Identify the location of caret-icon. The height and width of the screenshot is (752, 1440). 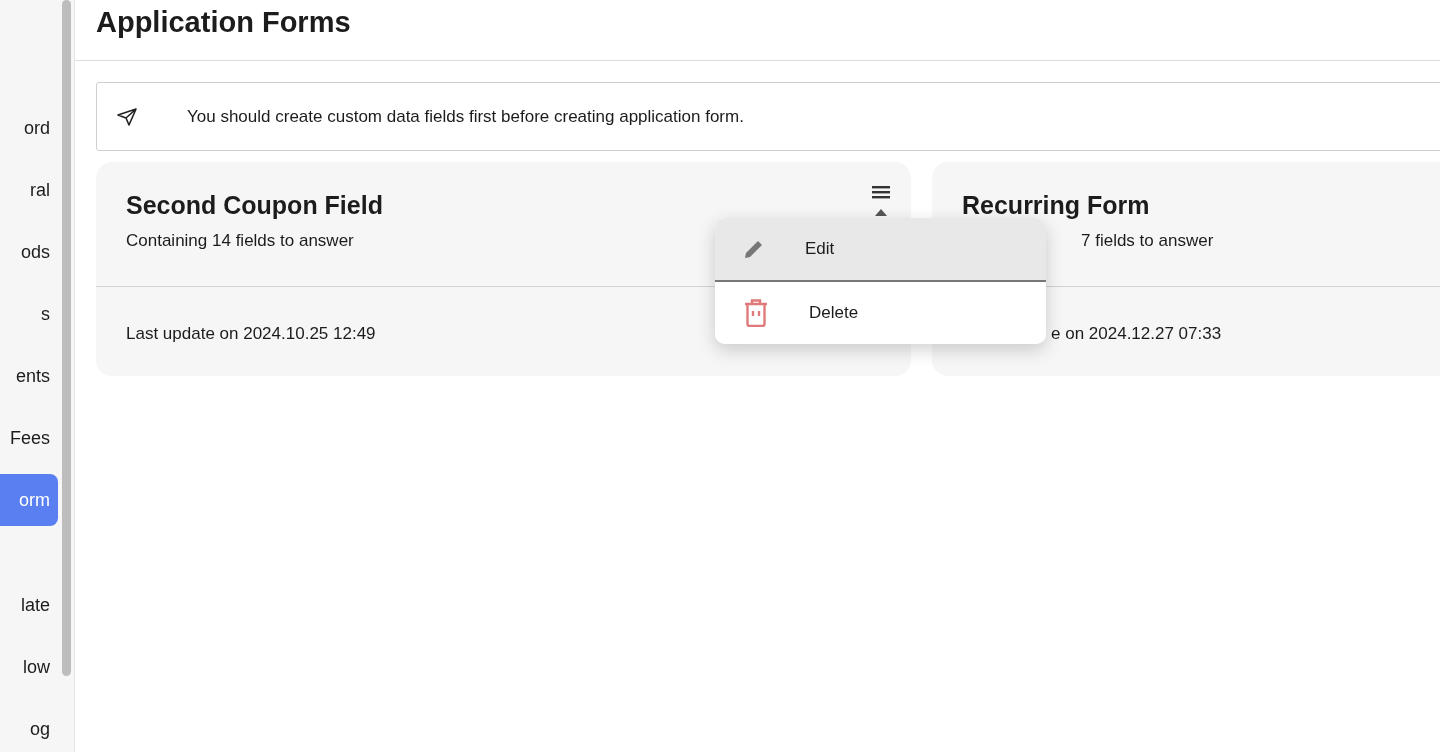
(881, 212).